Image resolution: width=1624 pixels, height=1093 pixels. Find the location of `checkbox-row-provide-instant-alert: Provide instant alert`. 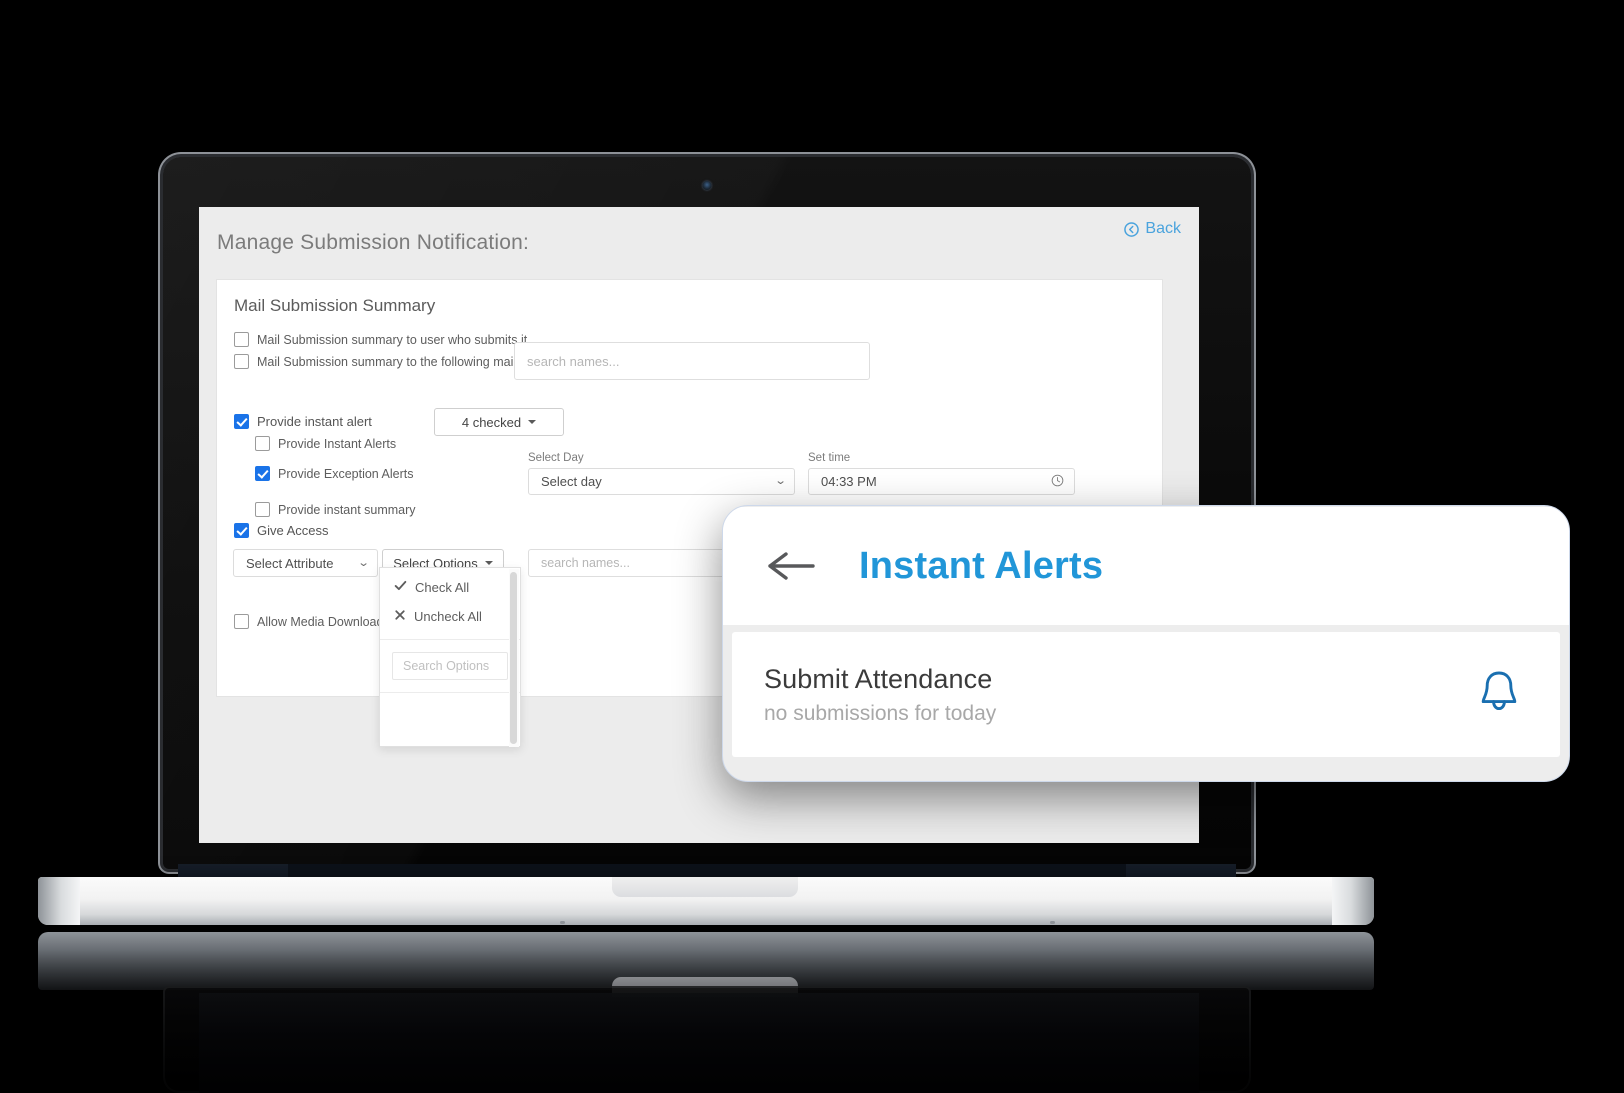

checkbox-row-provide-instant-alert: Provide instant alert is located at coordinates (303, 421).